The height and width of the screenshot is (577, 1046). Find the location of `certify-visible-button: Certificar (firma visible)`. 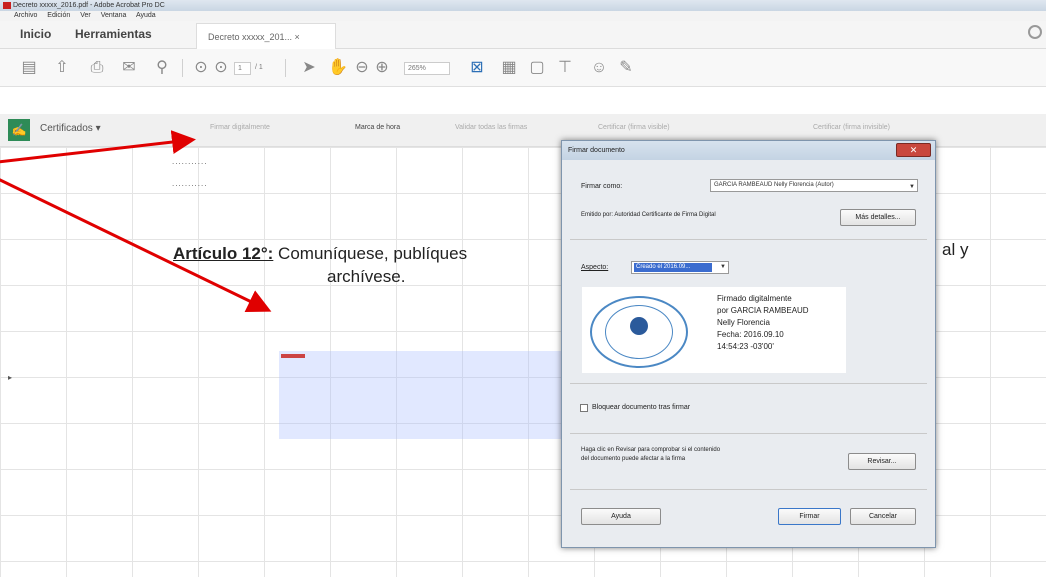

certify-visible-button: Certificar (firma visible) is located at coordinates (634, 127).